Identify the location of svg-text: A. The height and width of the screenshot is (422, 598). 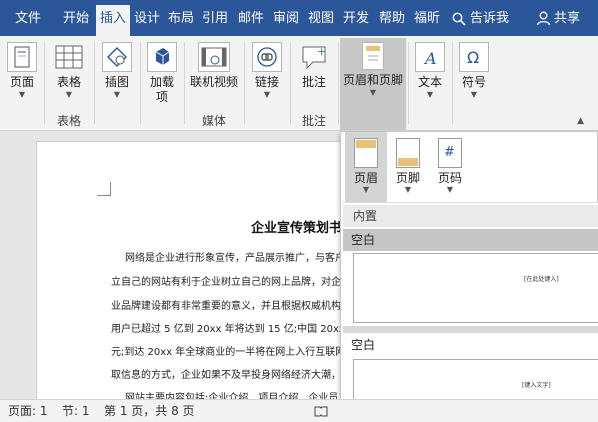
(430, 58).